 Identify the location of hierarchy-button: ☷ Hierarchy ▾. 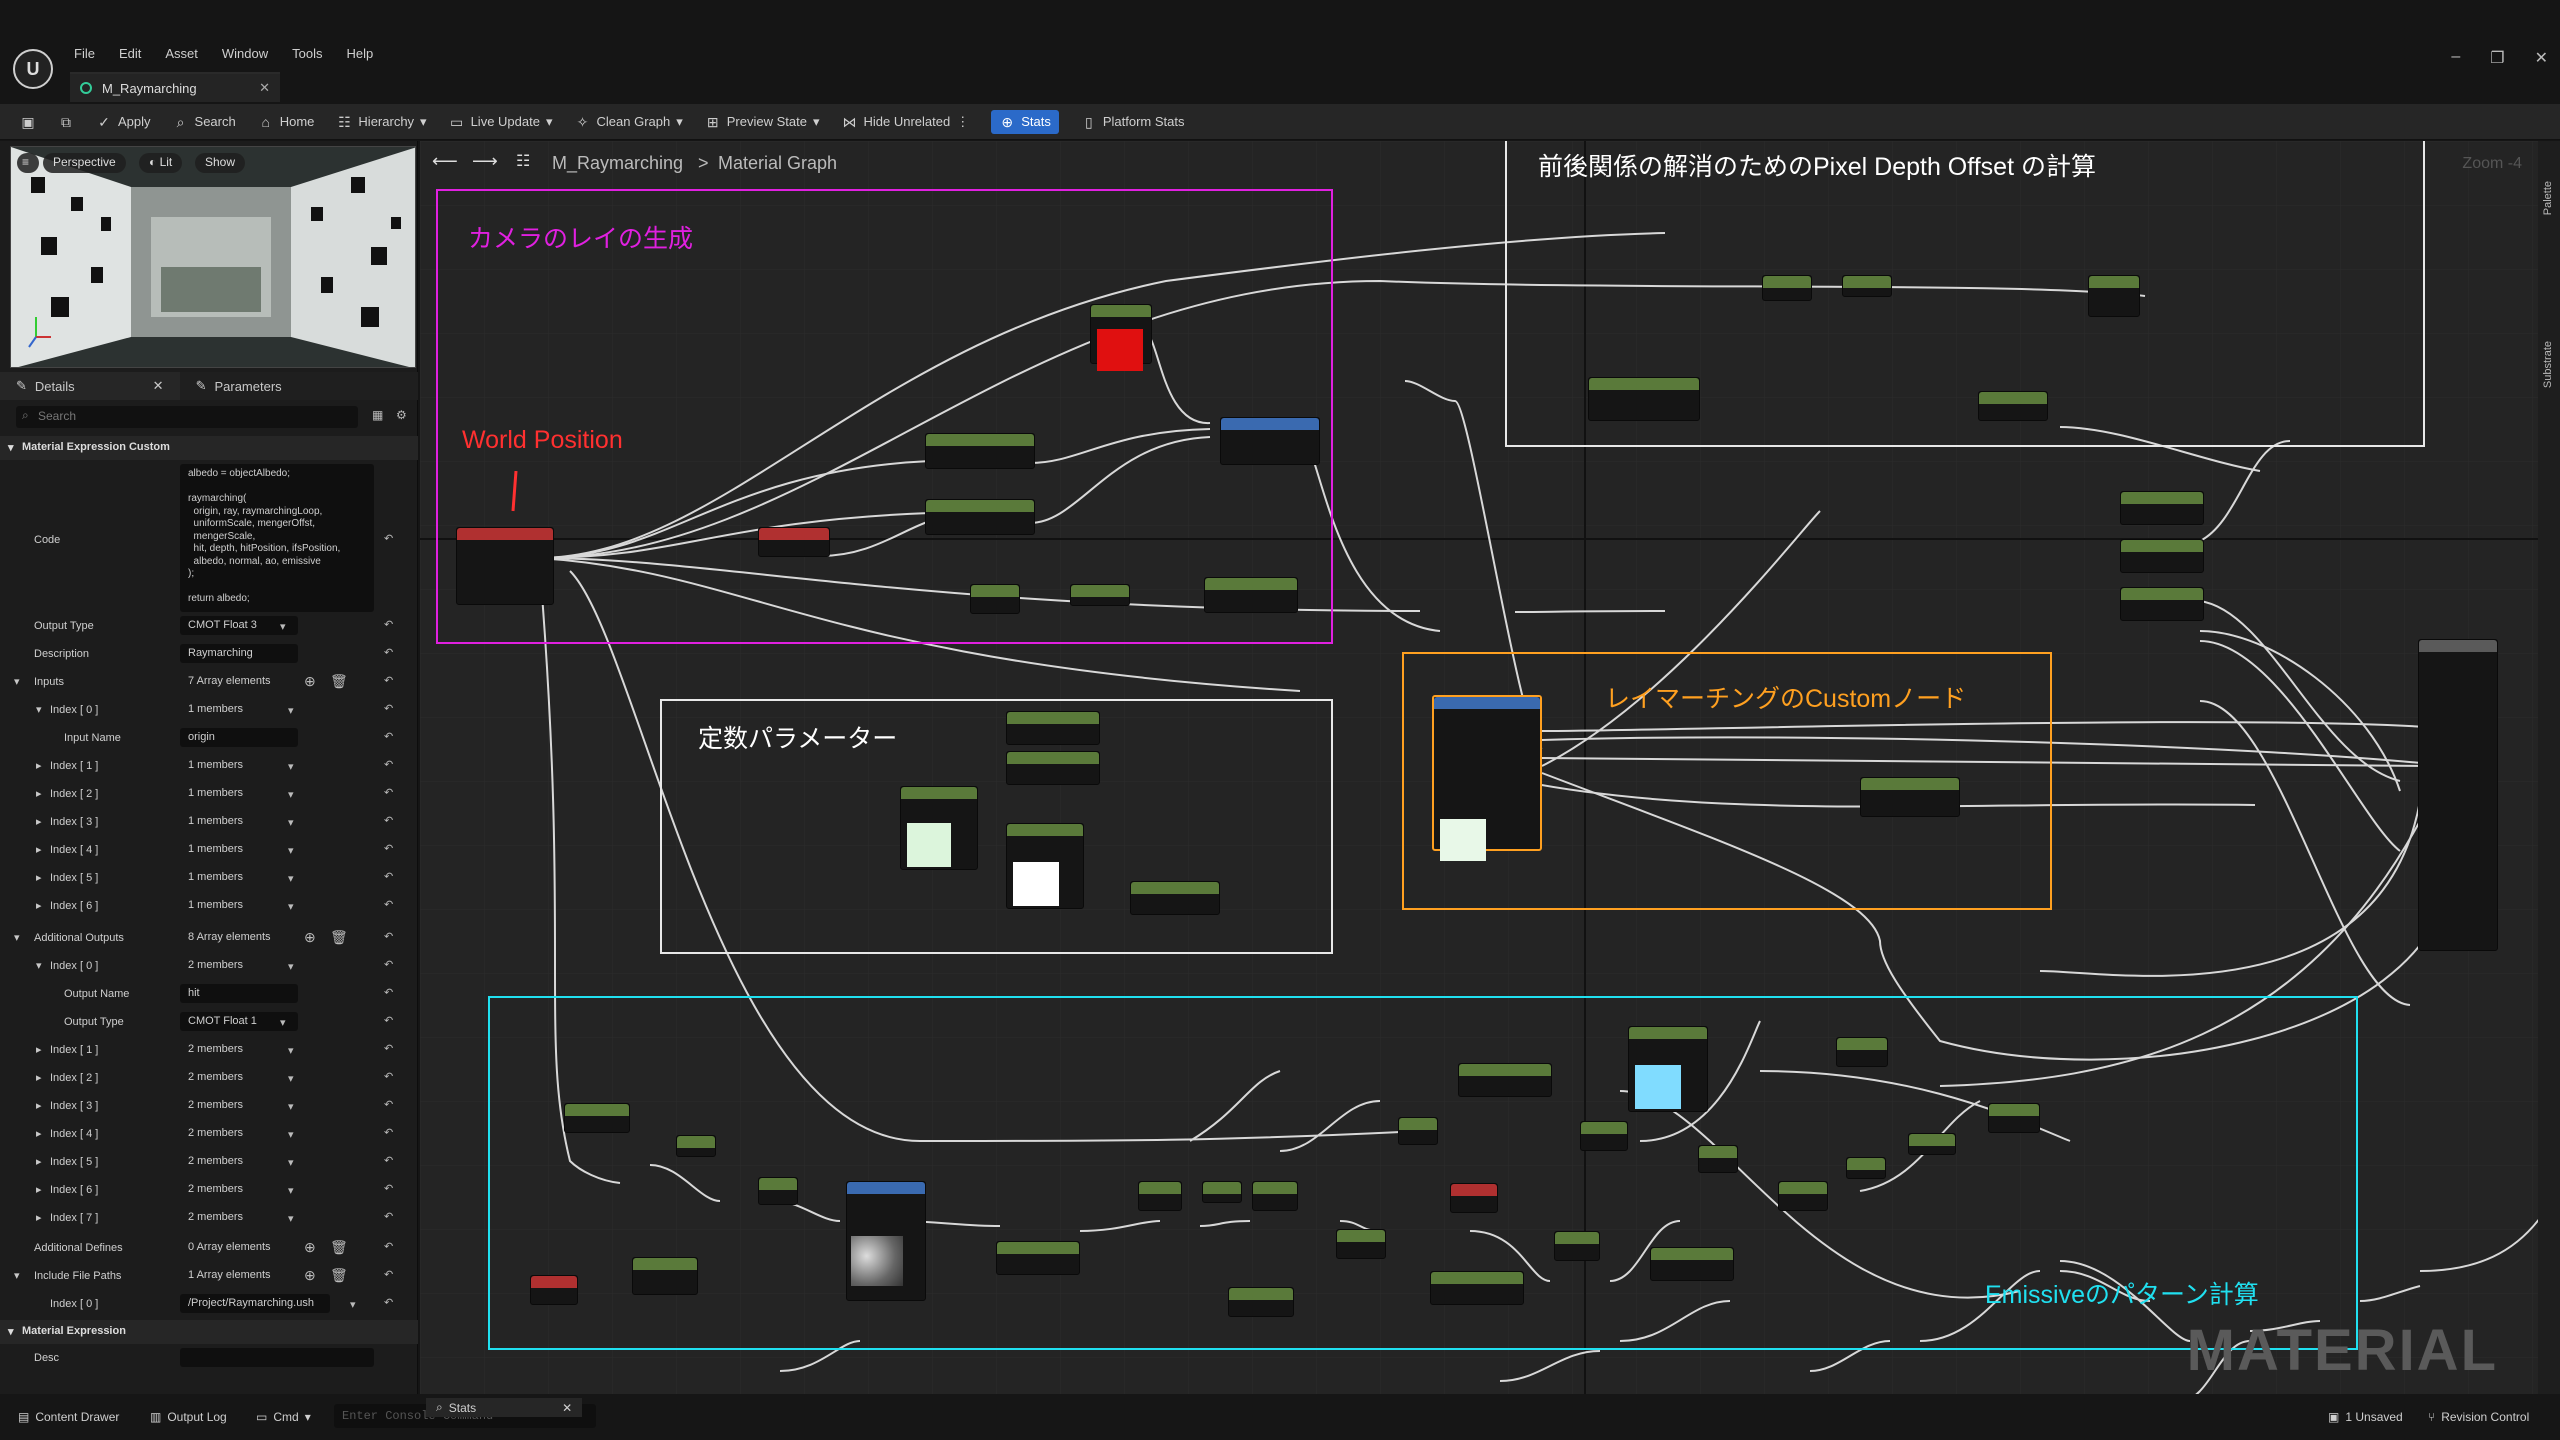
(381, 122).